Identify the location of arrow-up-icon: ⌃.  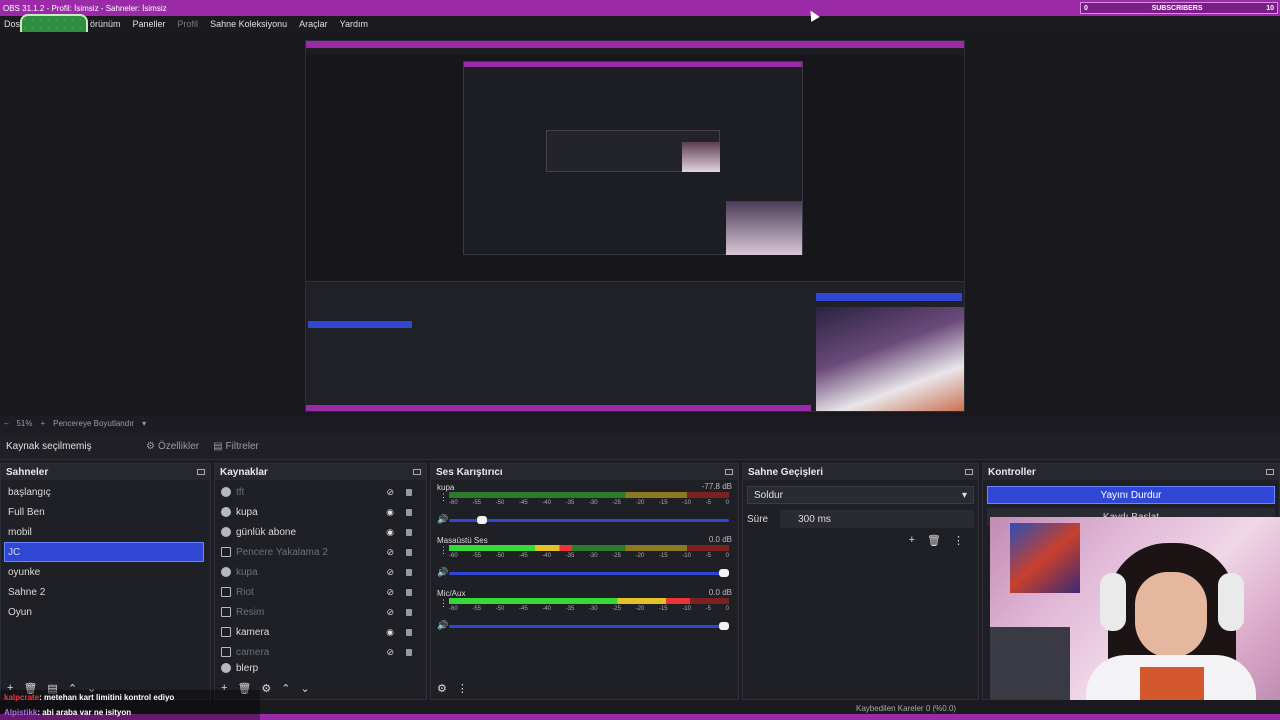
(285, 688).